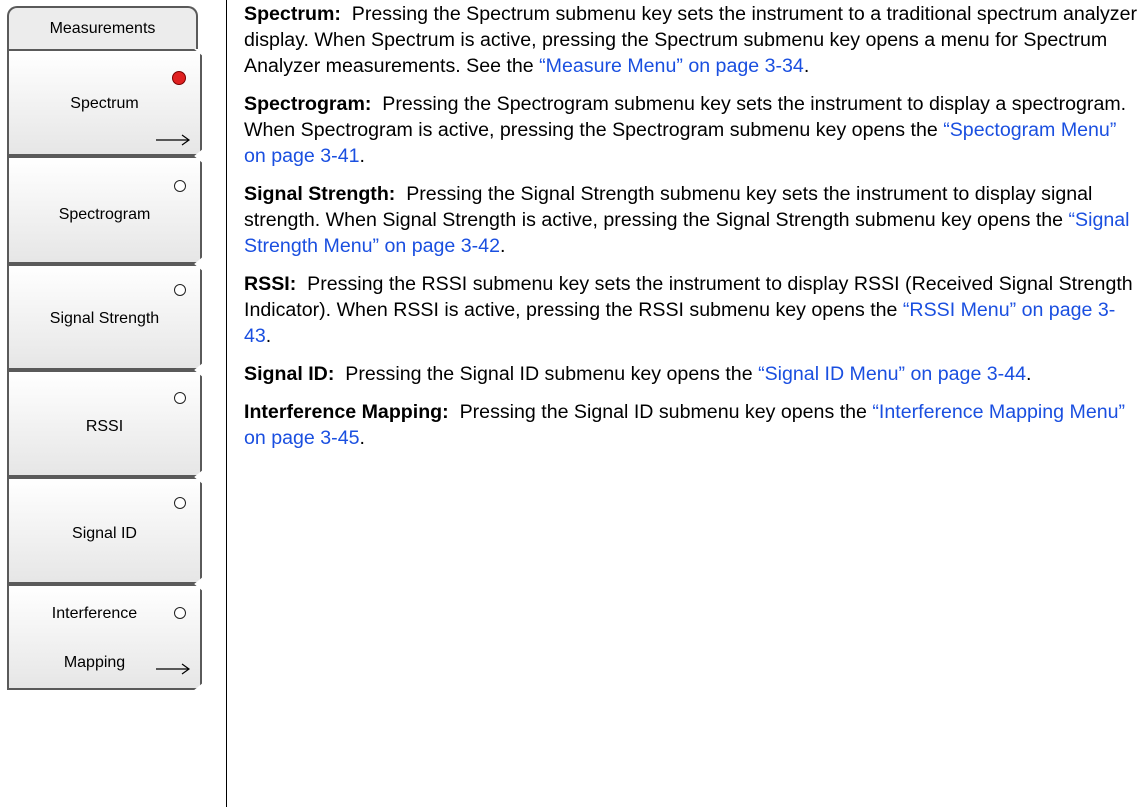 This screenshot has height=807, width=1148. I want to click on signal-strength-key: Signal Strength, so click(104, 317).